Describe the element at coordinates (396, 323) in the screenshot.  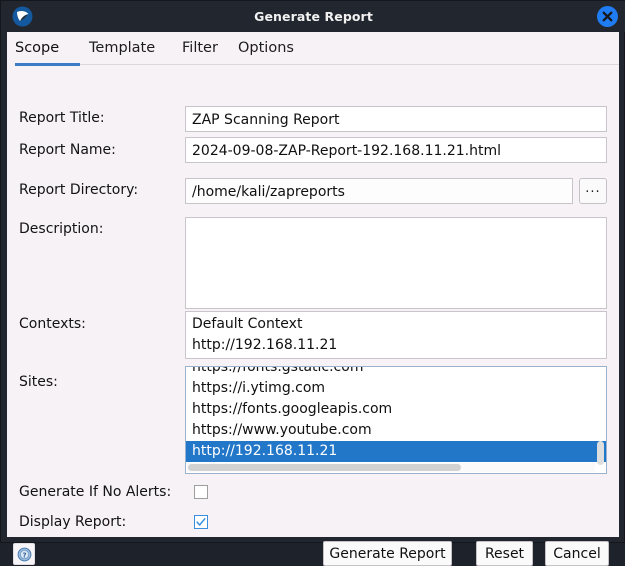
I see `contexts-item: Default Context` at that location.